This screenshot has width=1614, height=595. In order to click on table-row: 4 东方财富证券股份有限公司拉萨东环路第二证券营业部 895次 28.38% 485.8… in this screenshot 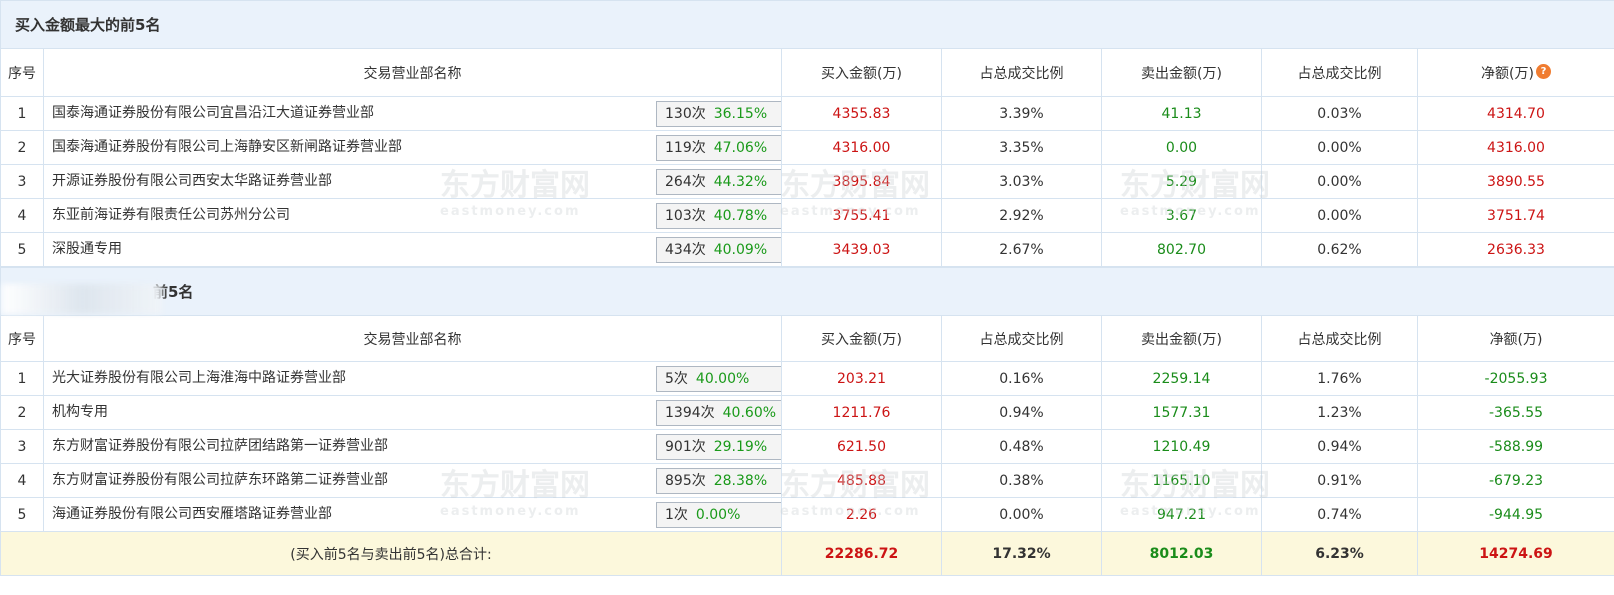, I will do `click(807, 480)`.